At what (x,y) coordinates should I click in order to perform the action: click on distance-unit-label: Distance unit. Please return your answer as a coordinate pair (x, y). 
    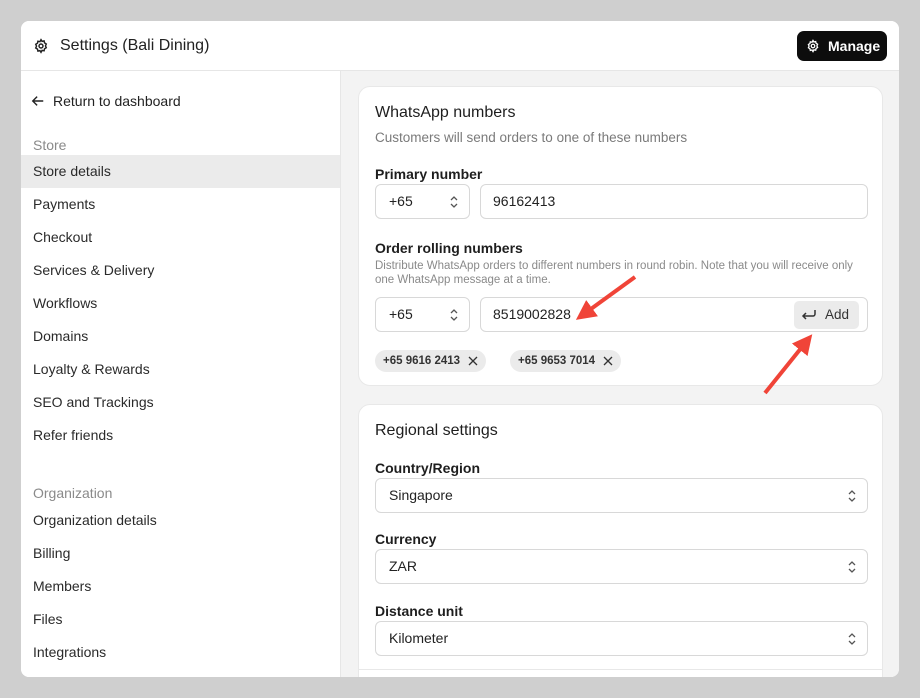
    Looking at the image, I should click on (419, 611).